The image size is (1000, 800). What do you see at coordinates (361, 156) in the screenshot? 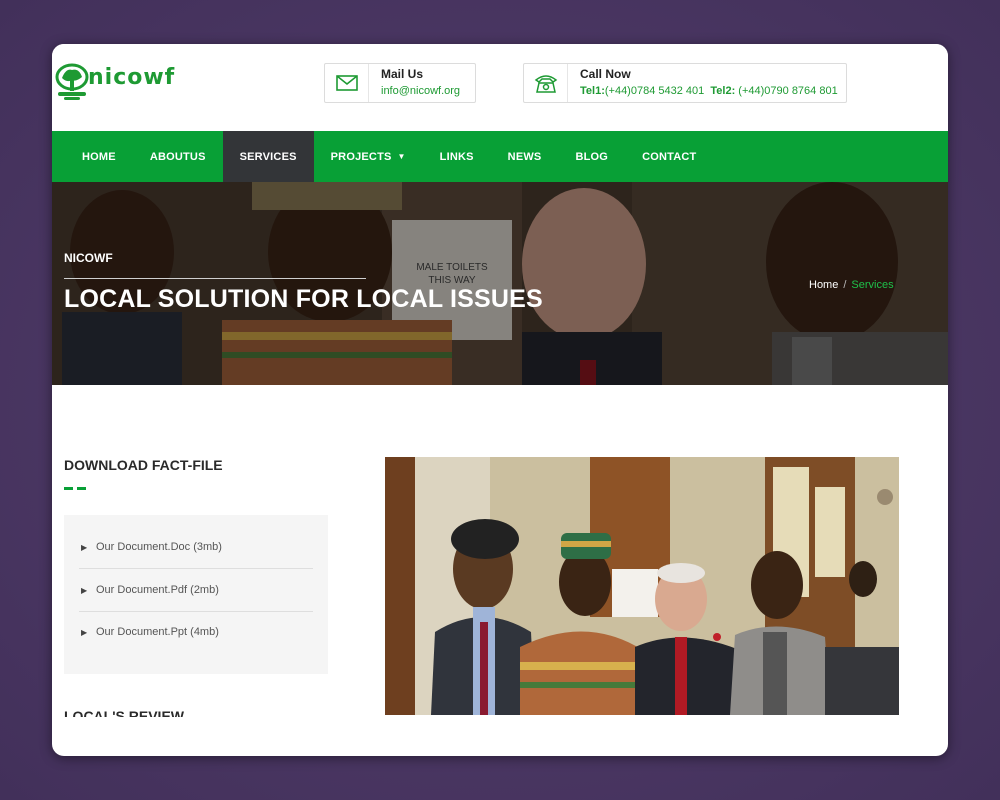
I see `nav-projects-label: PROJECTS` at bounding box center [361, 156].